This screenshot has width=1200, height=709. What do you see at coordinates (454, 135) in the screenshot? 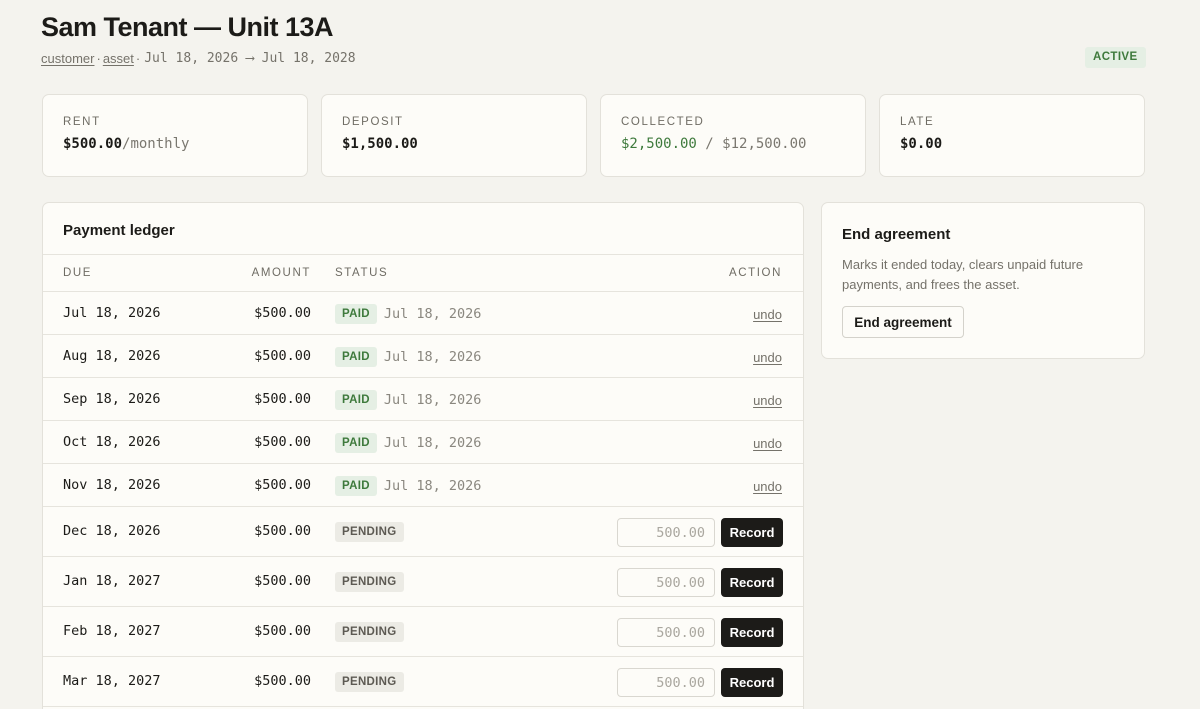
I see `stat-card-deposit: DEPOSIT $1,500.00` at bounding box center [454, 135].